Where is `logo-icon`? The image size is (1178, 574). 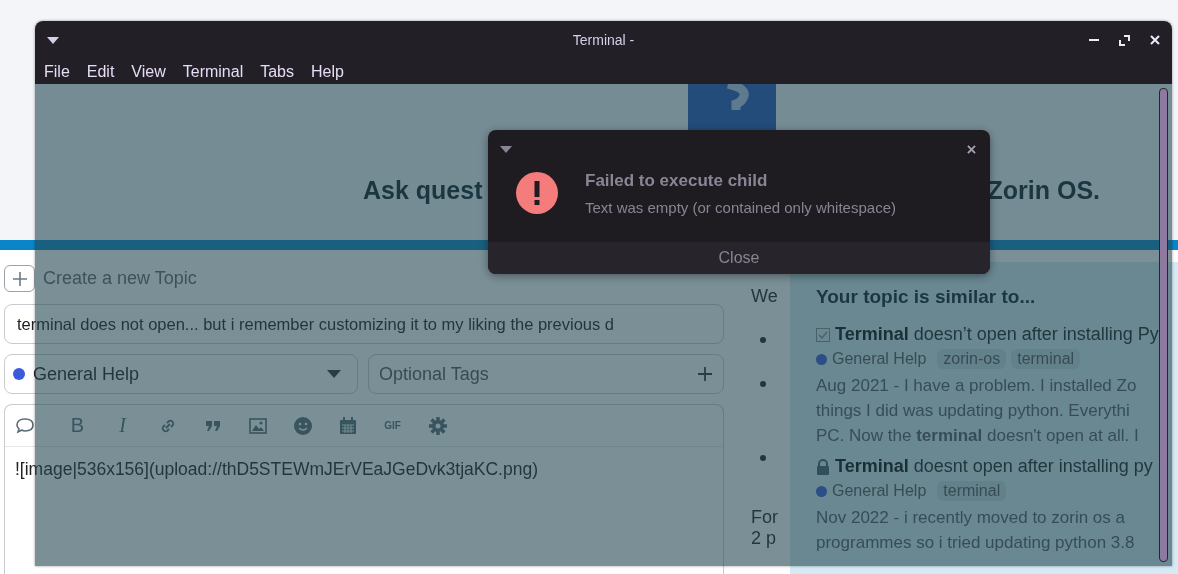
logo-icon is located at coordinates (732, 107).